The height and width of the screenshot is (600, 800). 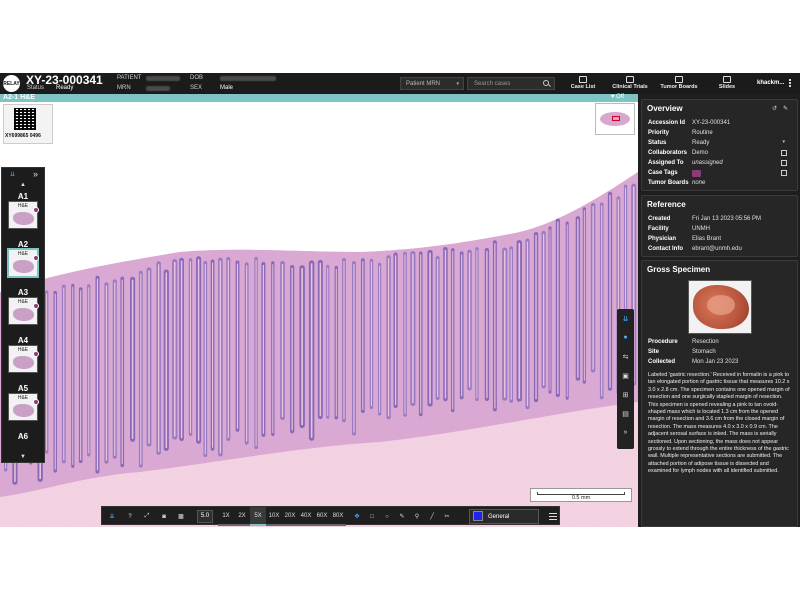 What do you see at coordinates (319, 98) in the screenshot?
I see `slide-title-bar: A2-1 H&E ♥ Off` at bounding box center [319, 98].